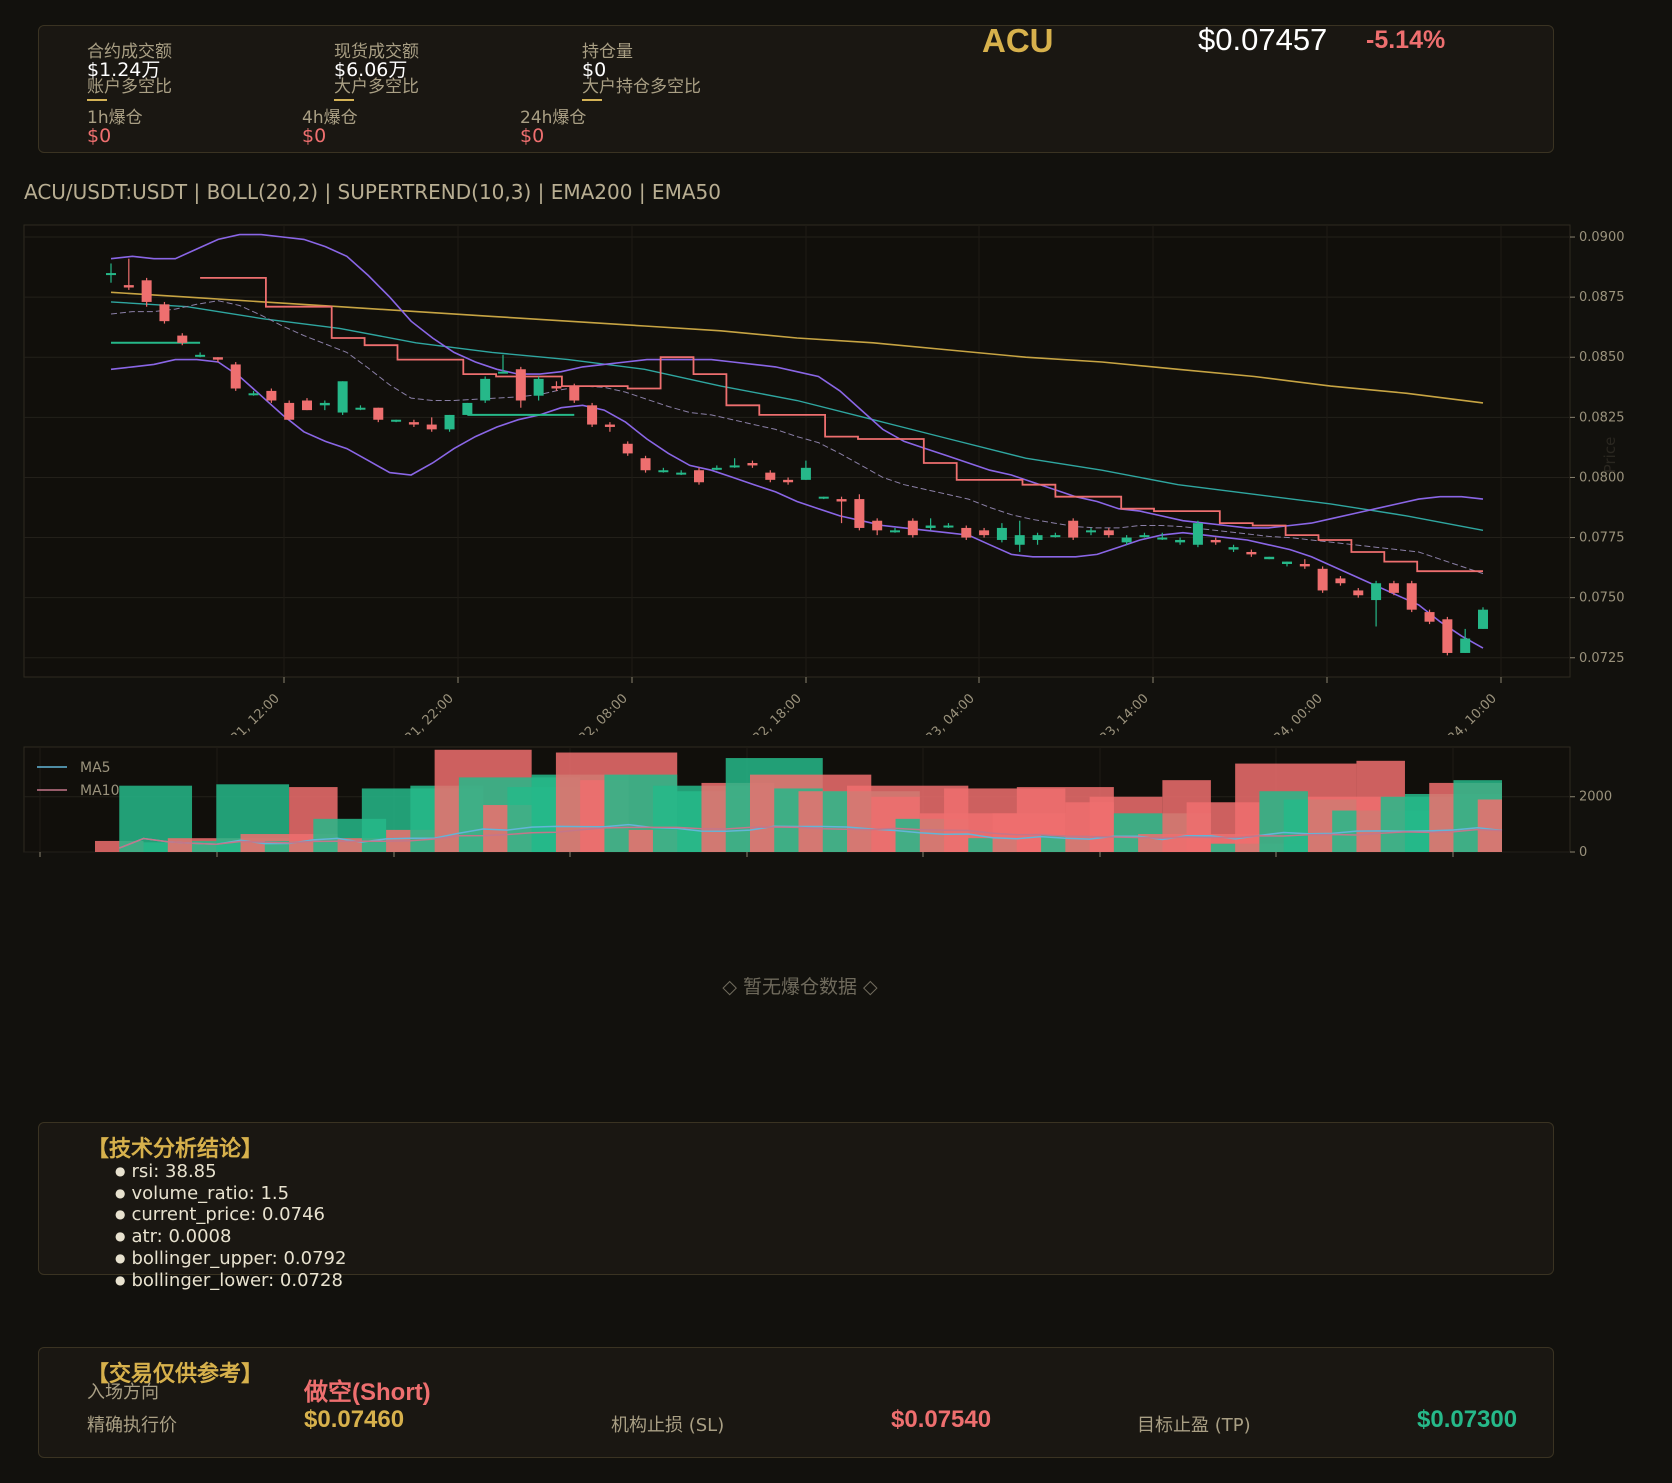 Image resolution: width=1672 pixels, height=1483 pixels. Describe the element at coordinates (1263, 39) in the screenshot. I see `current-price: $0.07457` at that location.